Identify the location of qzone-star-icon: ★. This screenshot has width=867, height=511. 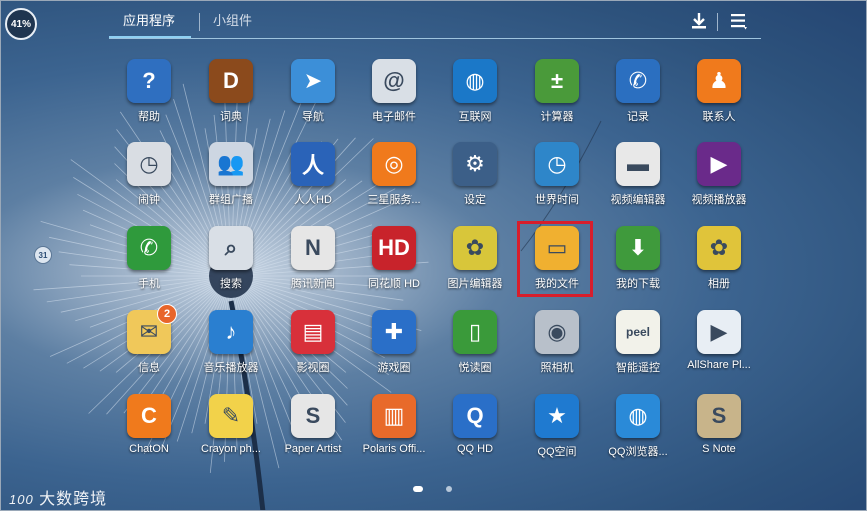
(557, 416).